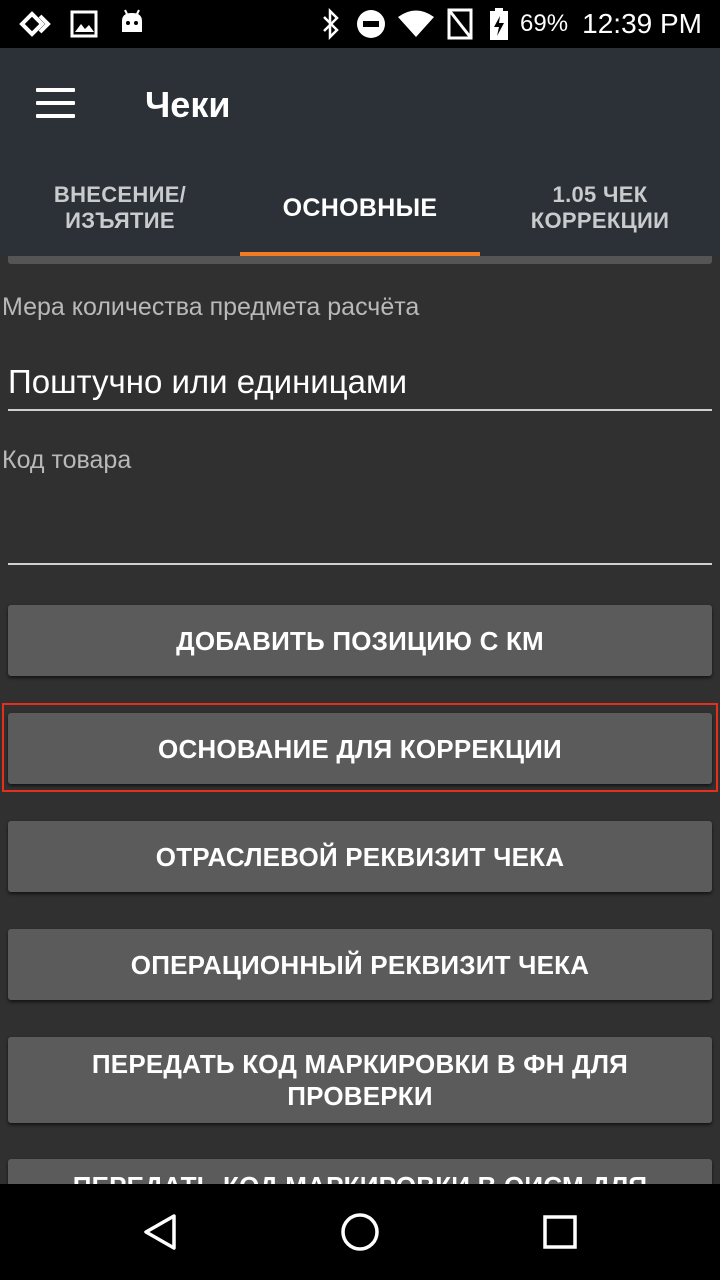 Image resolution: width=720 pixels, height=1280 pixels. I want to click on industry-requisite-button: ОТРАСЛЕВОЙ РЕКВИЗИТ ЧЕКА, so click(360, 856).